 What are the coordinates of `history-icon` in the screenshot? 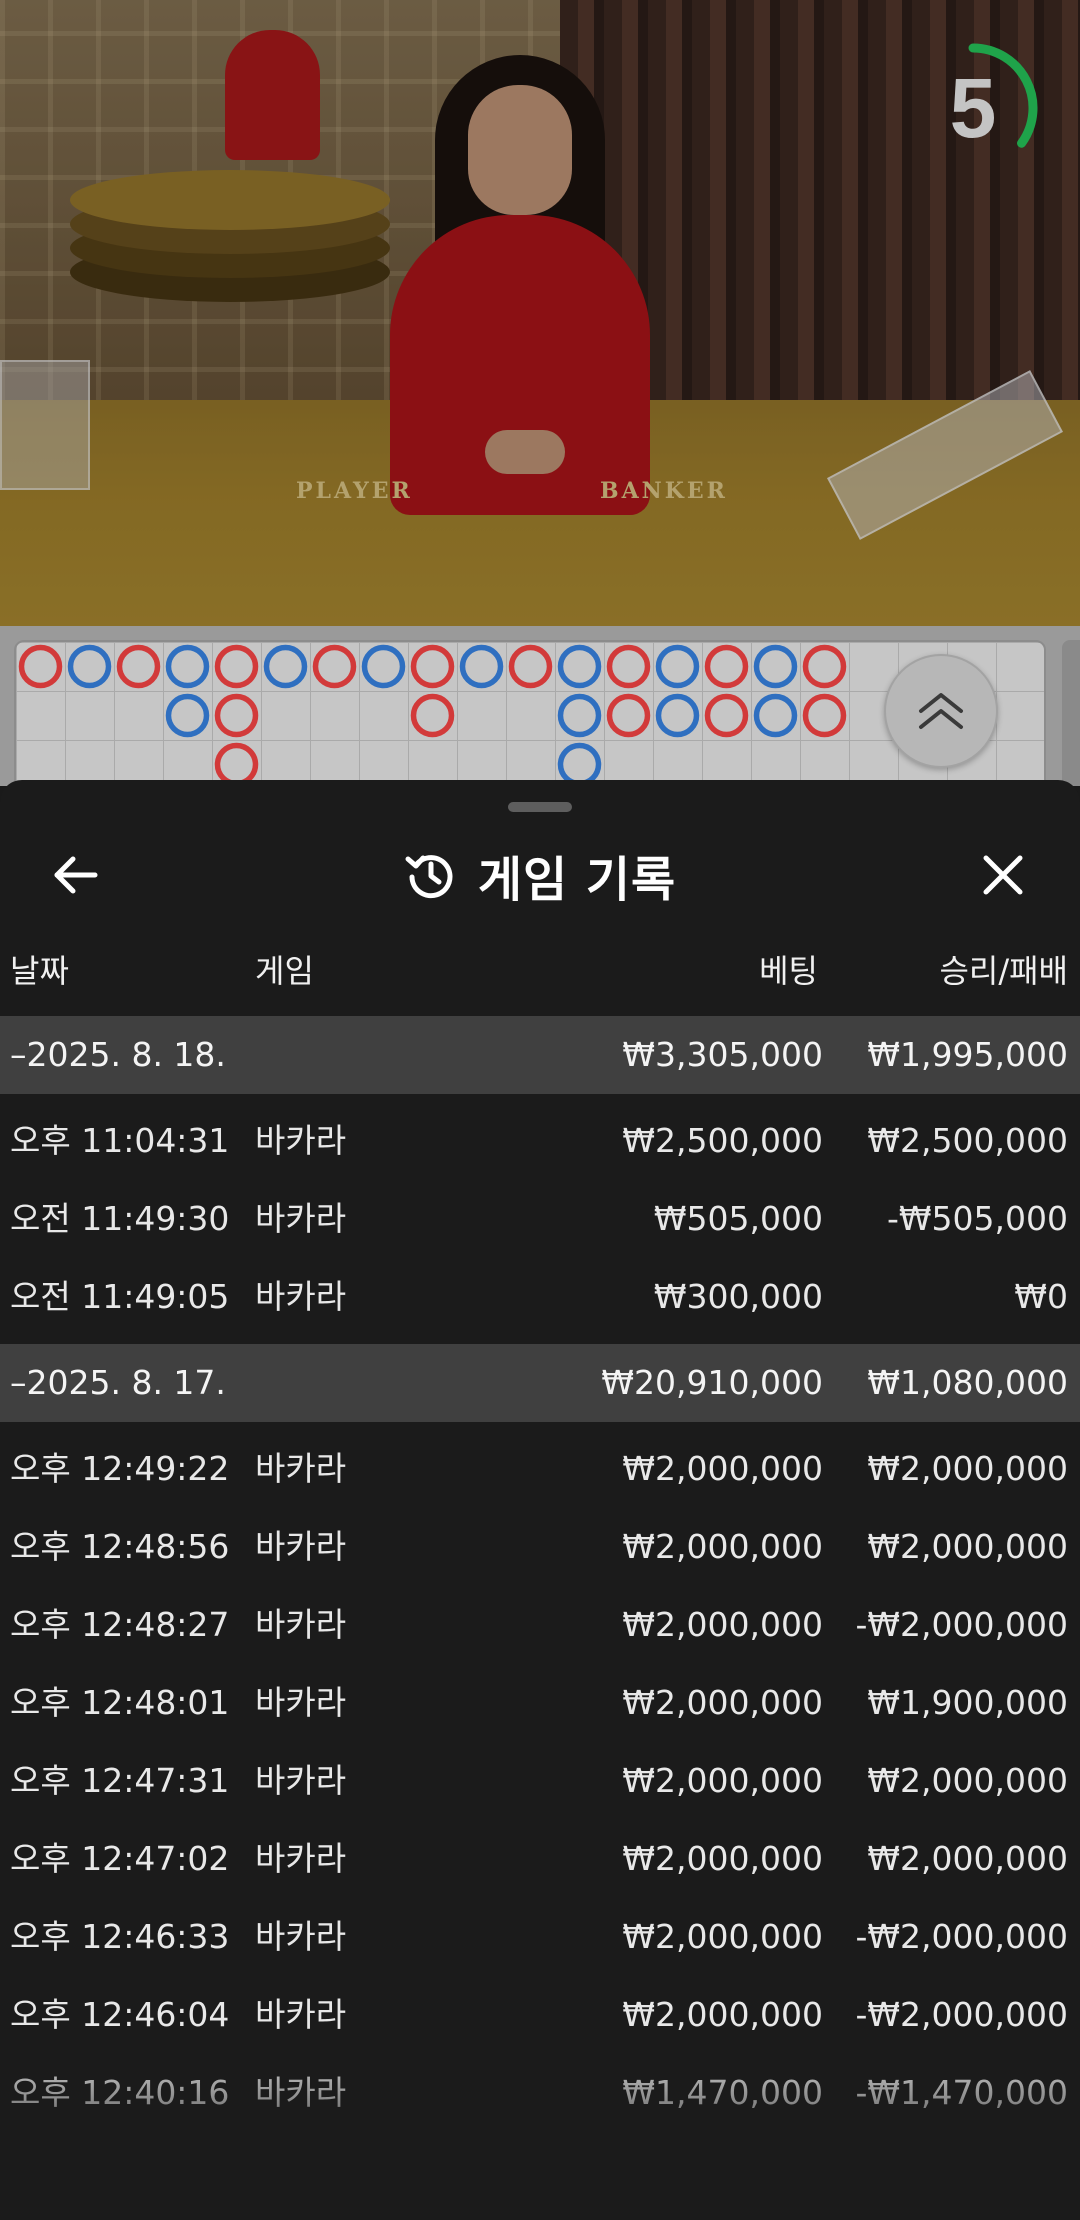 It's located at (429, 877).